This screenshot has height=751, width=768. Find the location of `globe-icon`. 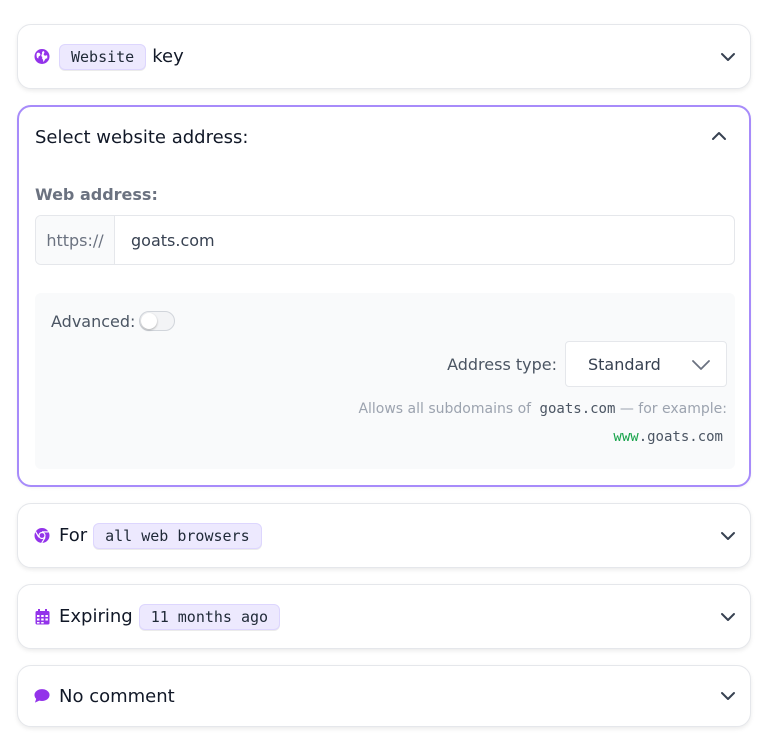

globe-icon is located at coordinates (42, 57).